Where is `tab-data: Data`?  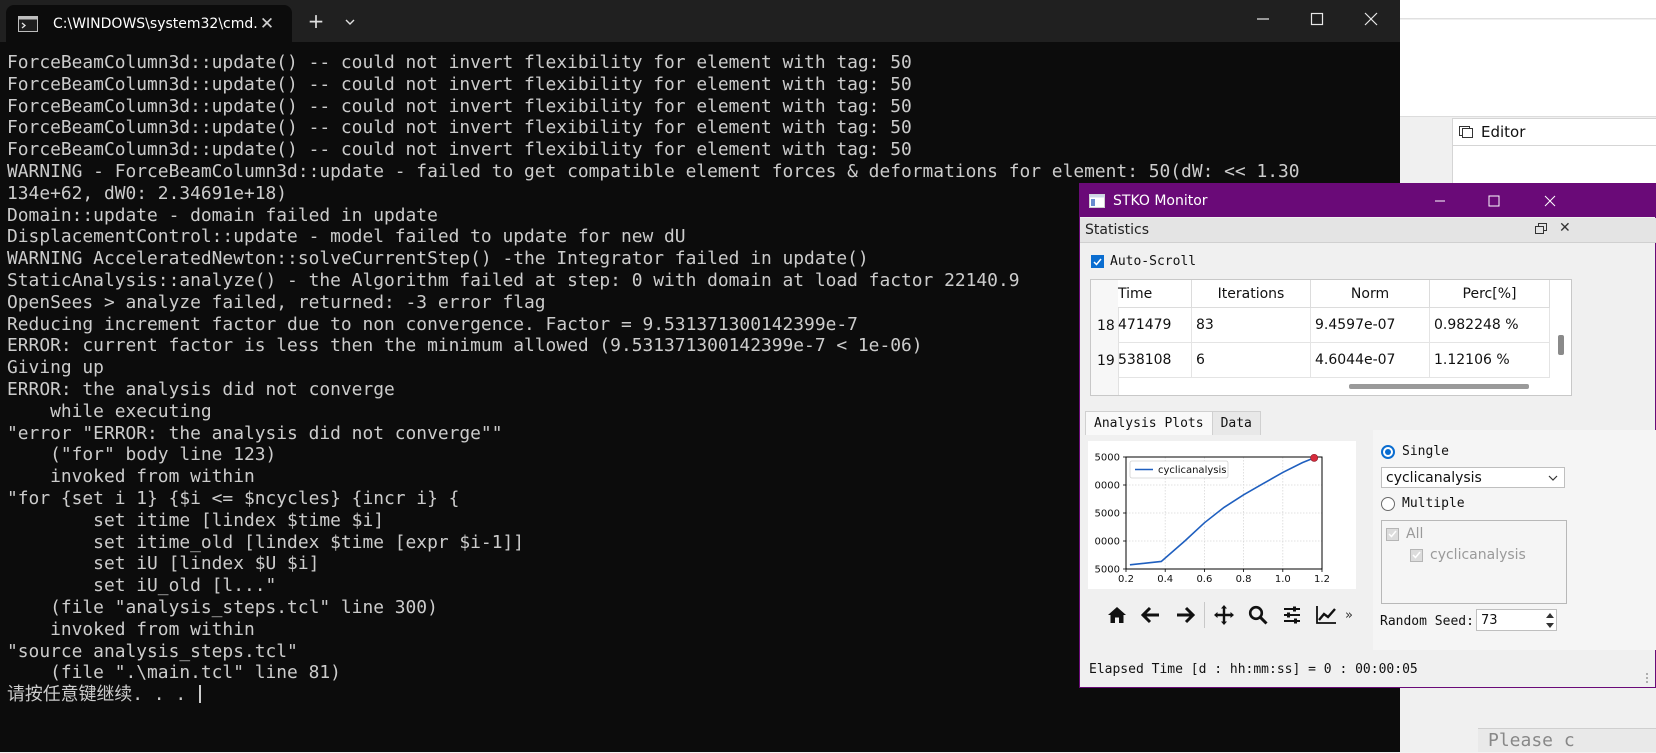 tab-data: Data is located at coordinates (1236, 423).